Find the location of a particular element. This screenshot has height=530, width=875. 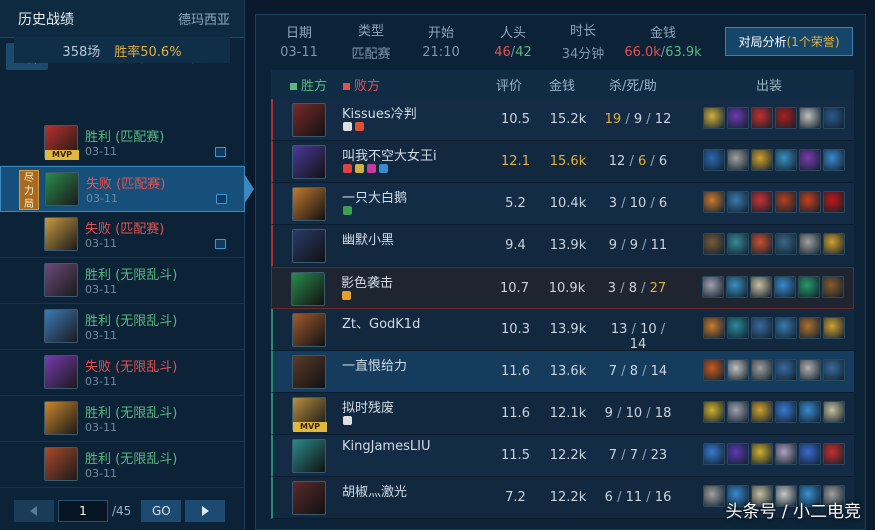

player-row: Zt、GodK1d 10.3 13.9k 13 / 10 / 14 is located at coordinates (562, 330).